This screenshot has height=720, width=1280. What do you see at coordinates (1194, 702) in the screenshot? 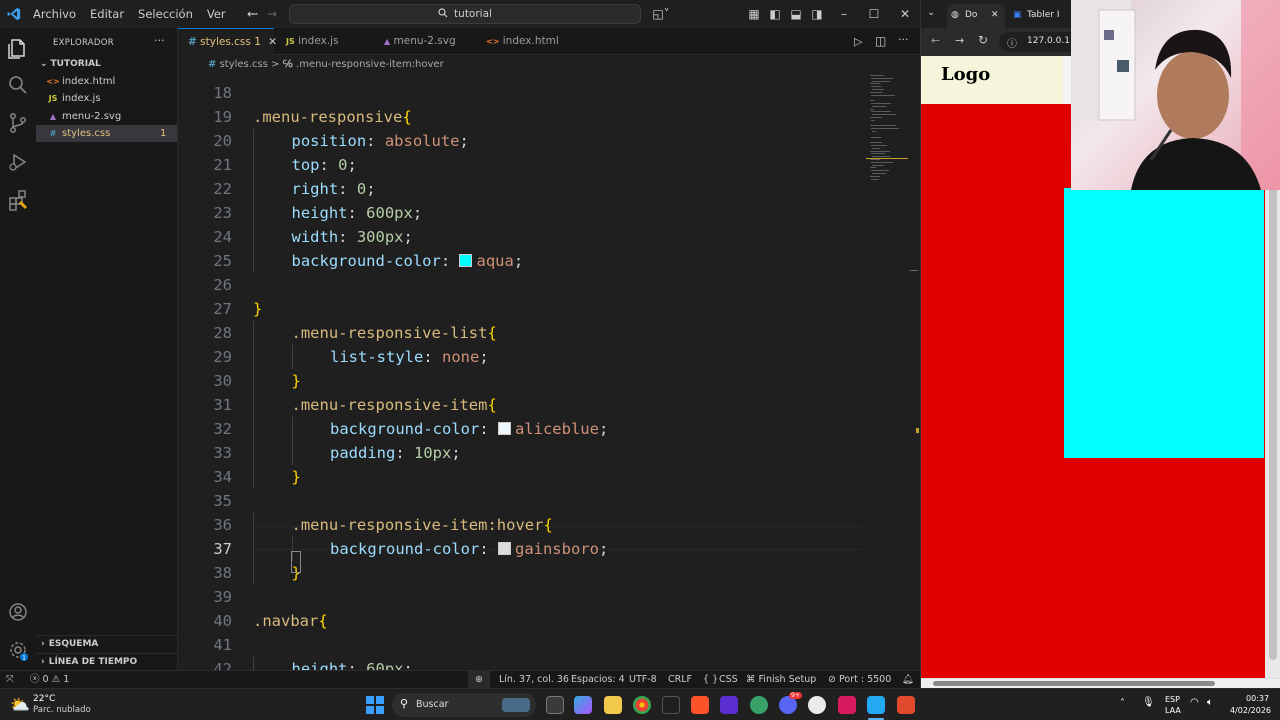
I see `wifi-icon: ◠` at bounding box center [1194, 702].